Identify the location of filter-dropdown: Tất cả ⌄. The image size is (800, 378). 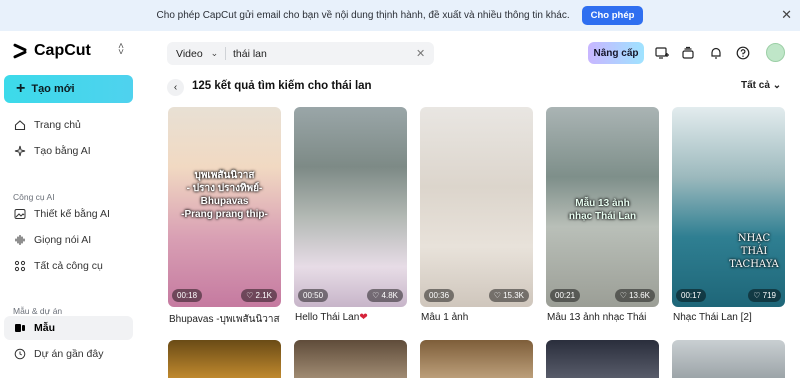
(761, 85).